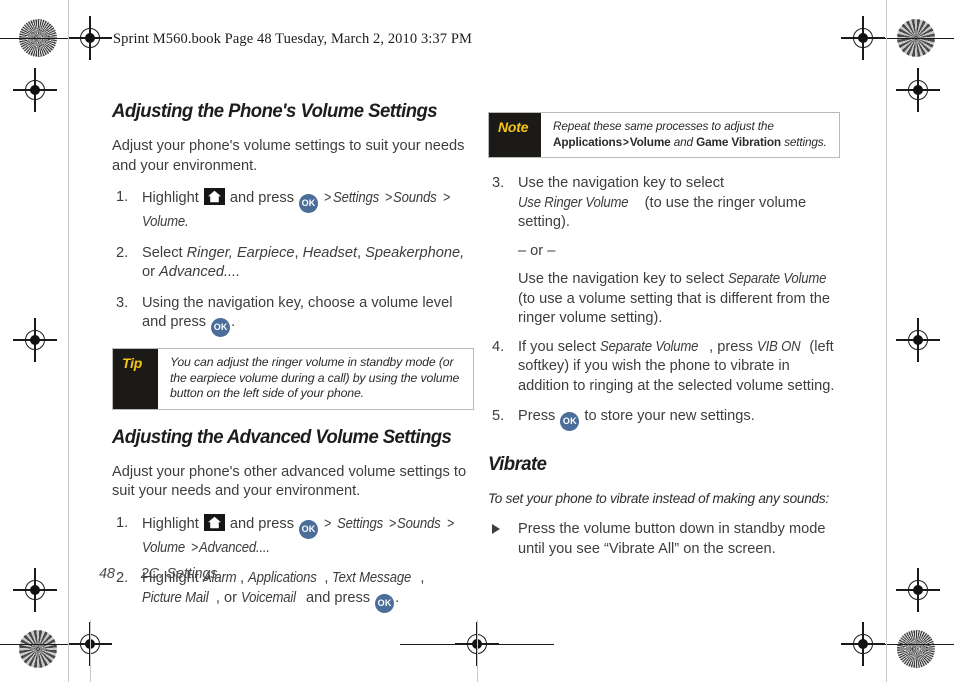 This screenshot has height=682, width=954. Describe the element at coordinates (886, 341) in the screenshot. I see `trim-guide-right` at that location.